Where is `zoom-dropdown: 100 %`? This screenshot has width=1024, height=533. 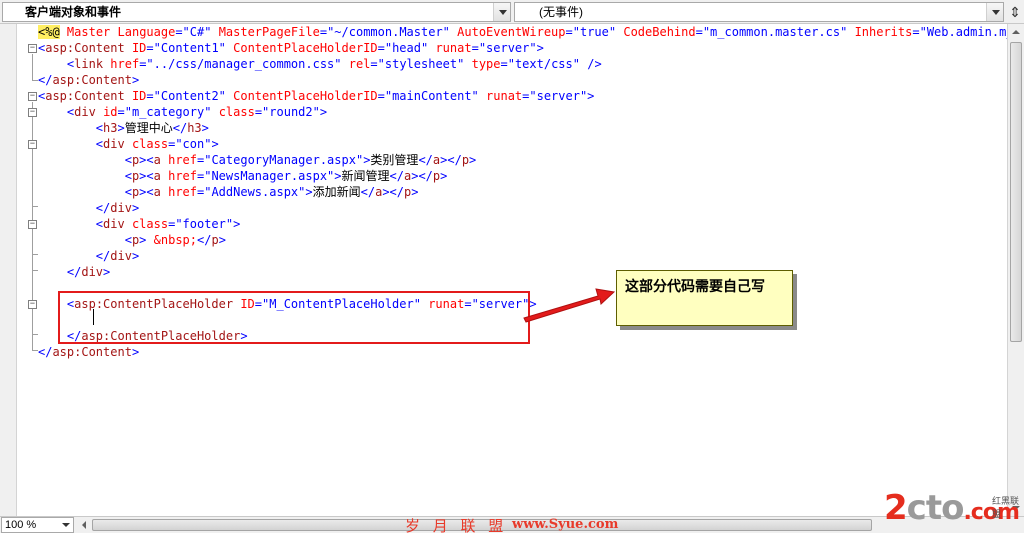 zoom-dropdown: 100 % is located at coordinates (37, 525).